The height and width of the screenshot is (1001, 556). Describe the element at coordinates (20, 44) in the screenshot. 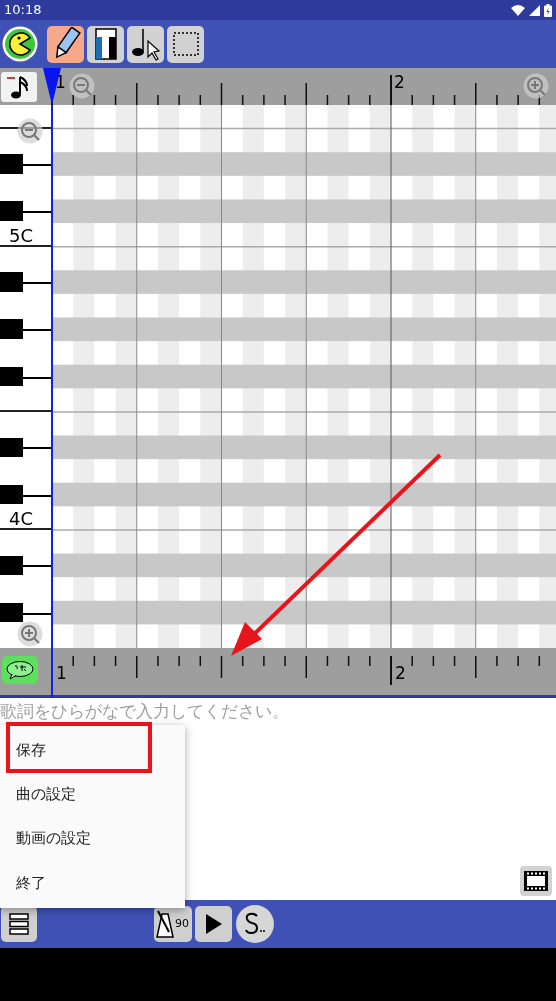

I see `pacman-icon` at that location.